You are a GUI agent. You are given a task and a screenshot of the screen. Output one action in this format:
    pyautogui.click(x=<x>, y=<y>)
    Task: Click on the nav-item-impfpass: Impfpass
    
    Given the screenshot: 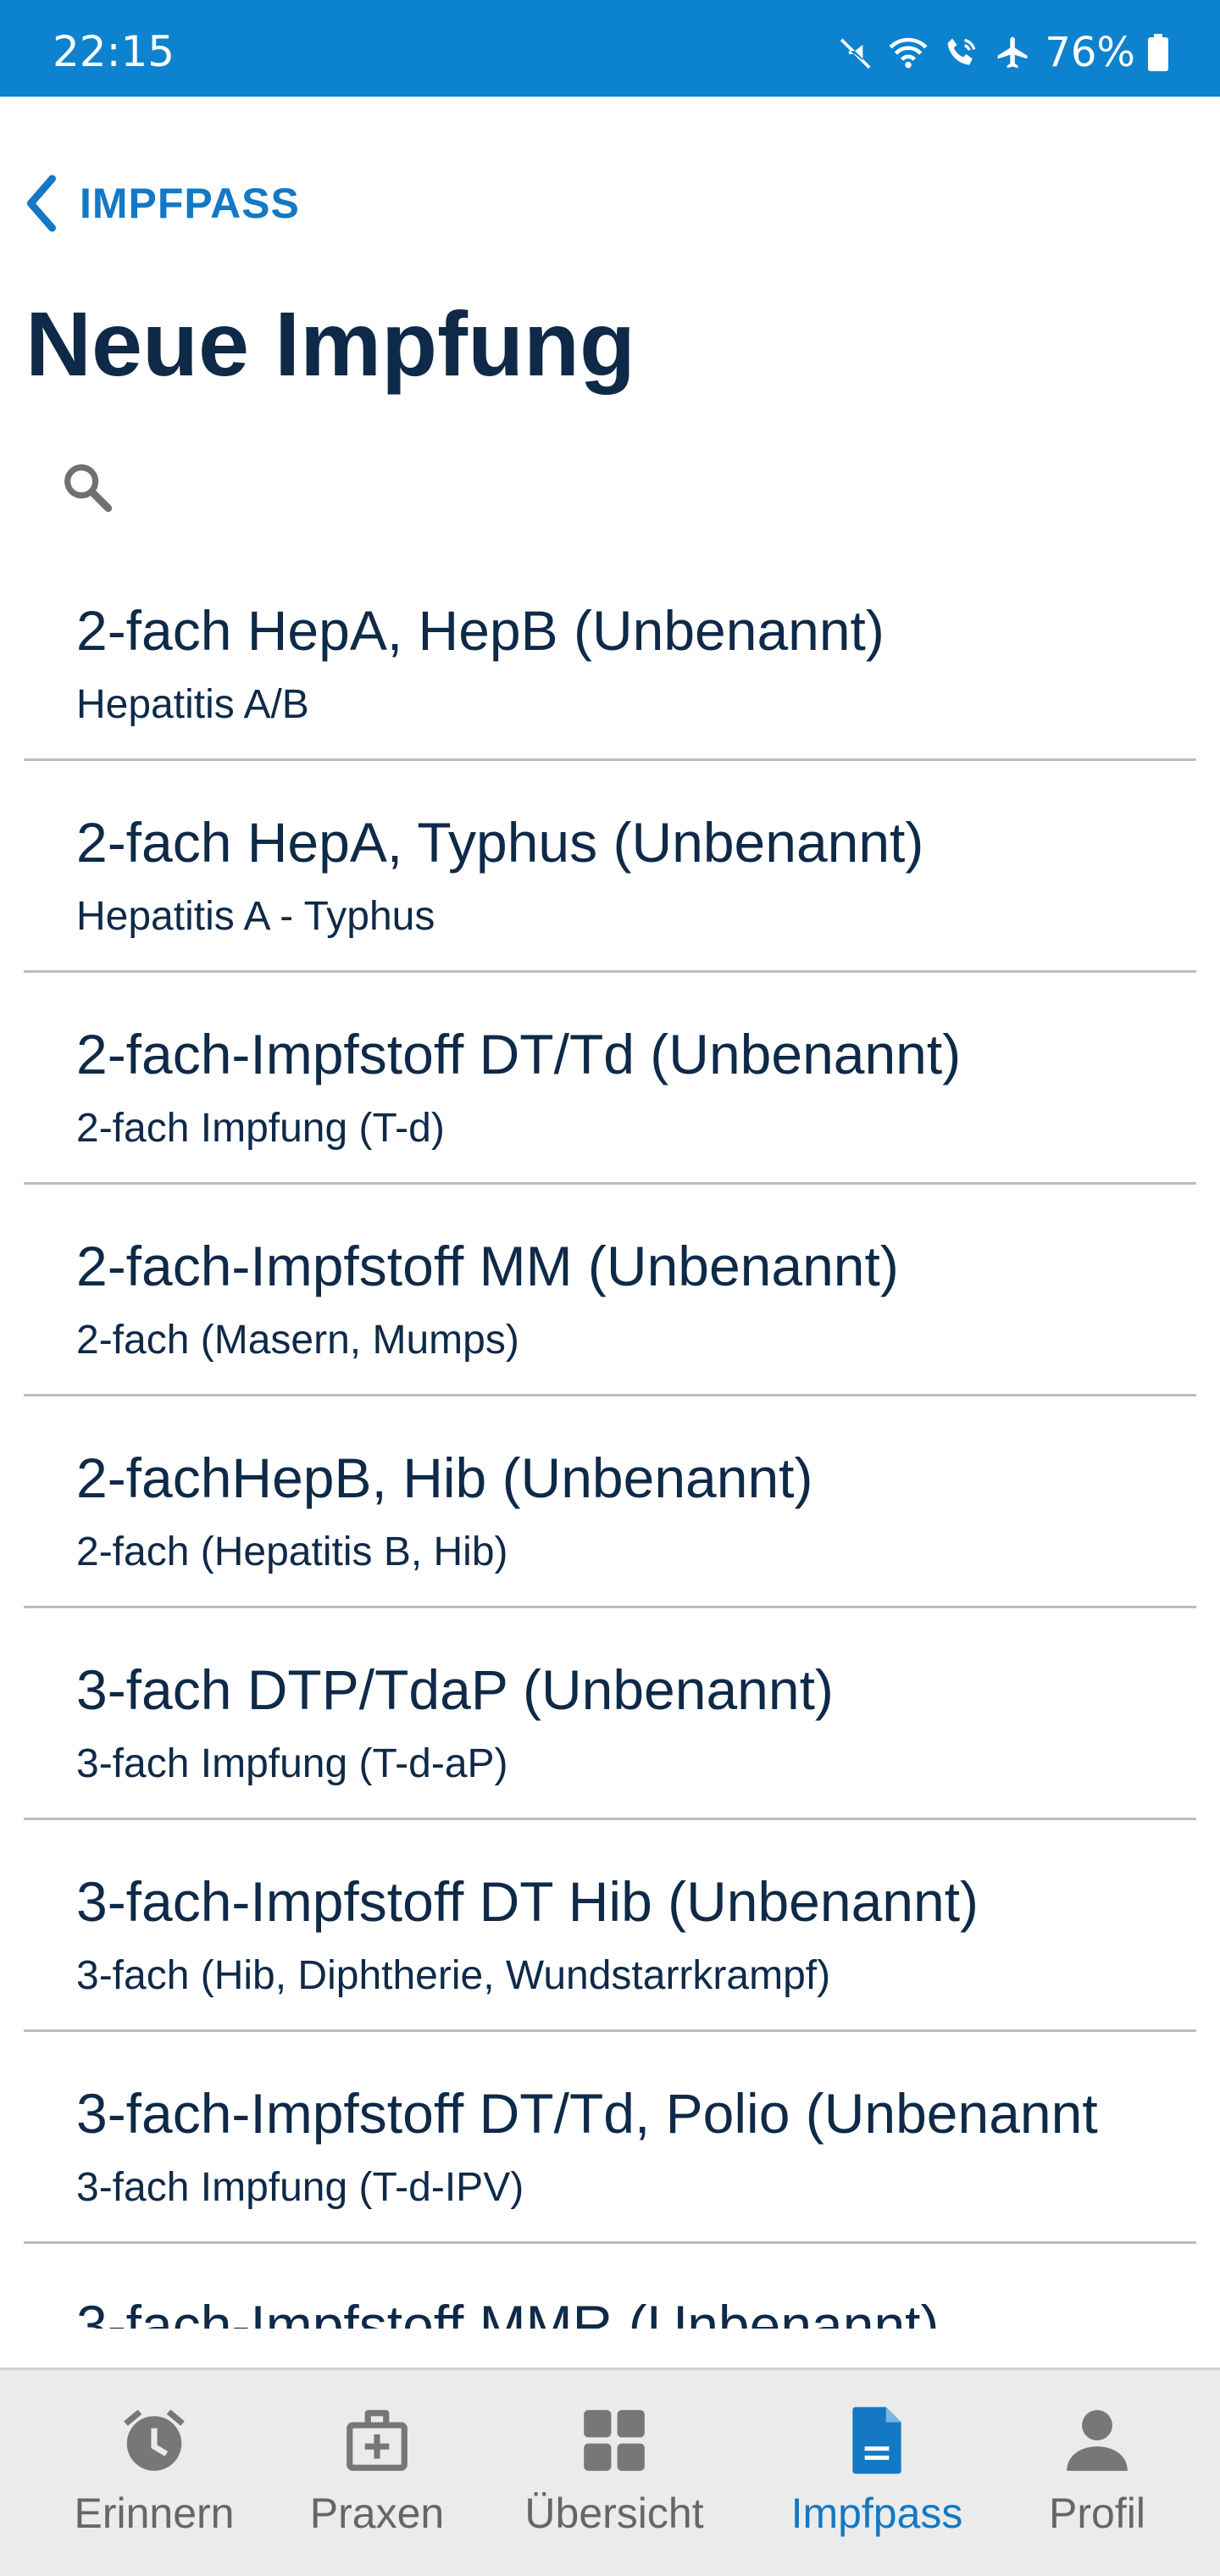 What is the action you would take?
    pyautogui.click(x=877, y=2480)
    